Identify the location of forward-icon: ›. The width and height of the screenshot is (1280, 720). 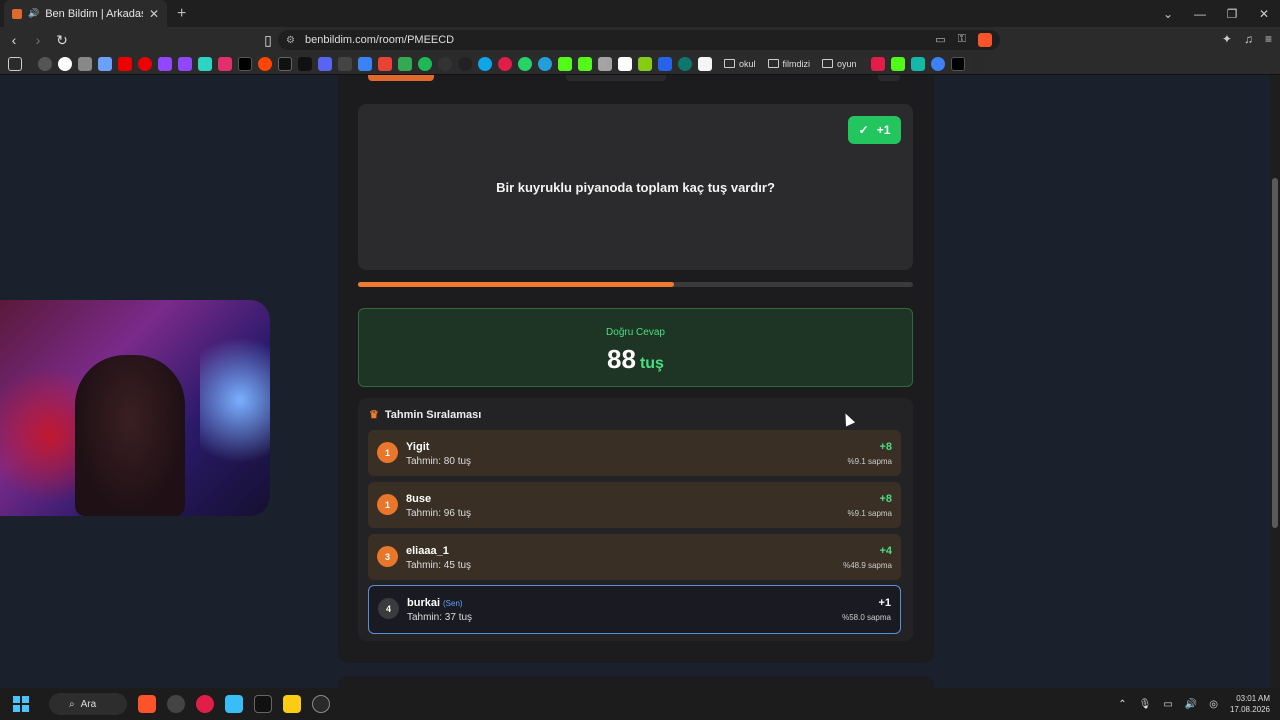
(38, 40).